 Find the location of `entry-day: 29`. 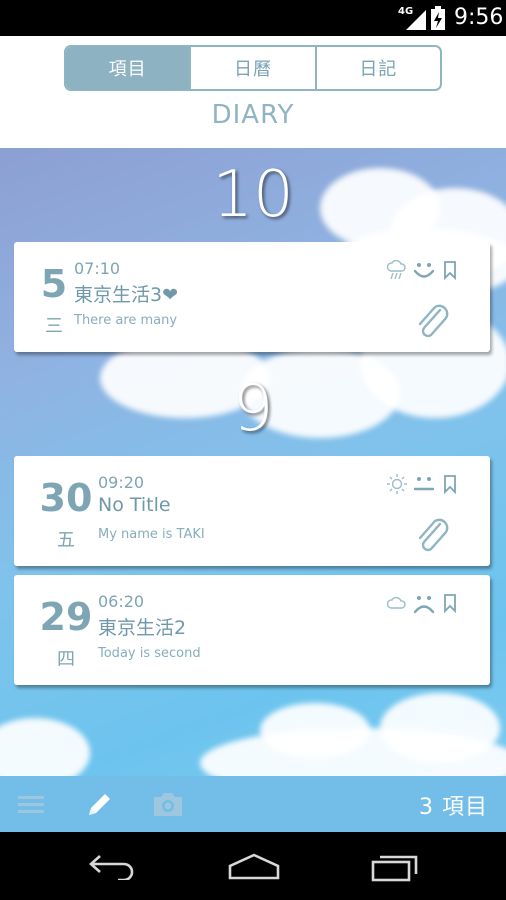

entry-day: 29 is located at coordinates (66, 617).